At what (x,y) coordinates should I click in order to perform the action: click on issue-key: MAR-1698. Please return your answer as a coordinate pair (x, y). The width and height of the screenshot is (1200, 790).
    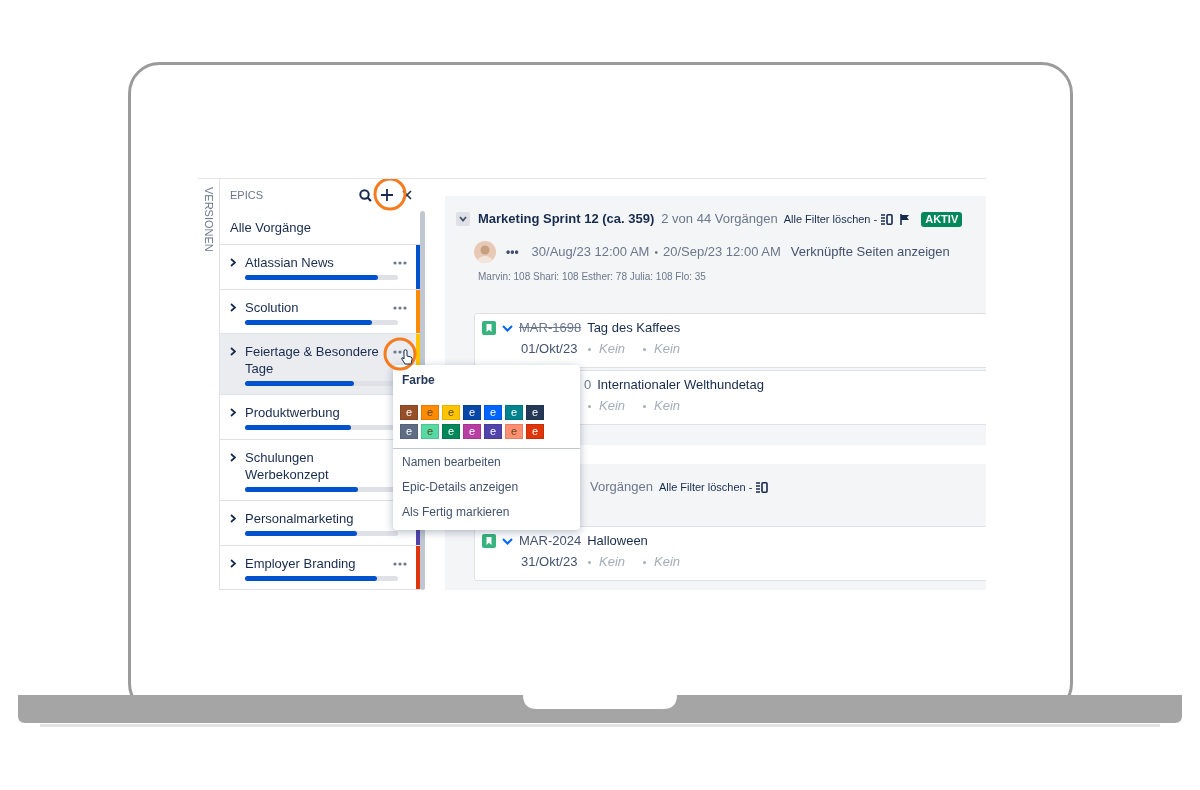
    Looking at the image, I should click on (550, 328).